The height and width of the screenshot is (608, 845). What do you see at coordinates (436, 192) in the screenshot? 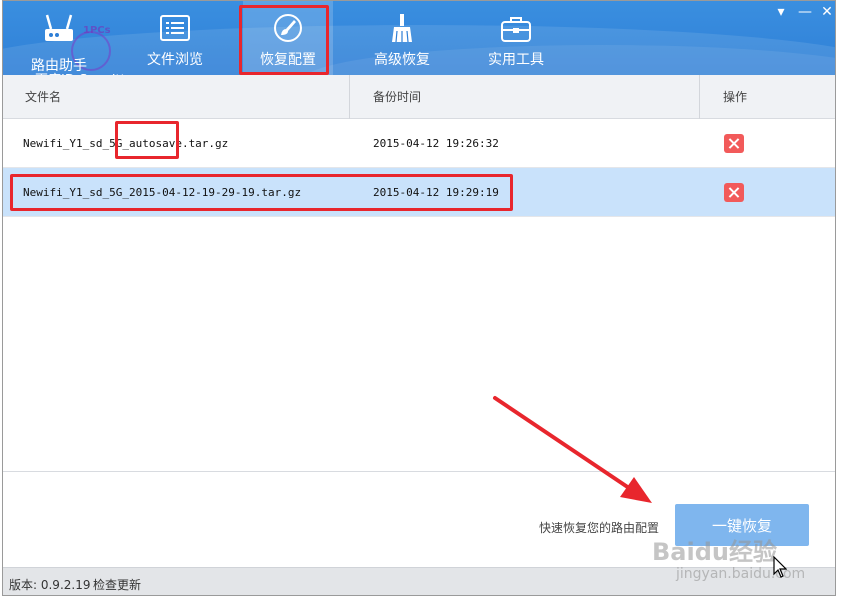
I see `row-backup-time: 2015-04-12 19:29:19` at bounding box center [436, 192].